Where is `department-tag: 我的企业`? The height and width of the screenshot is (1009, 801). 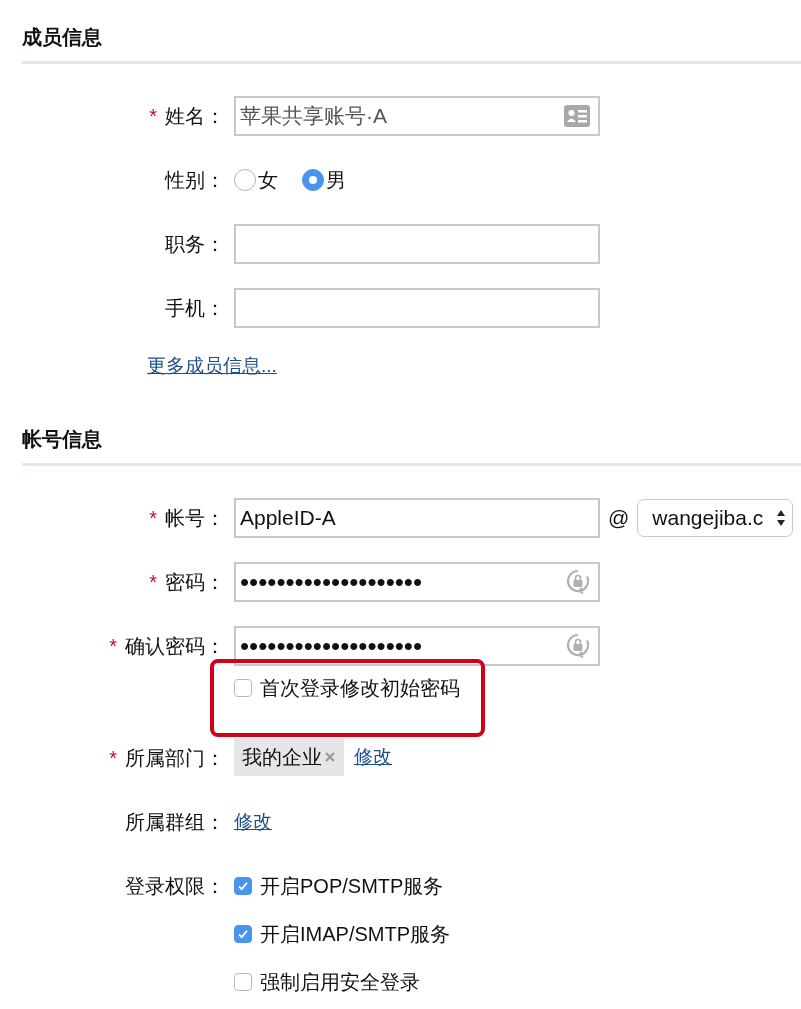
department-tag: 我的企业 is located at coordinates (289, 757).